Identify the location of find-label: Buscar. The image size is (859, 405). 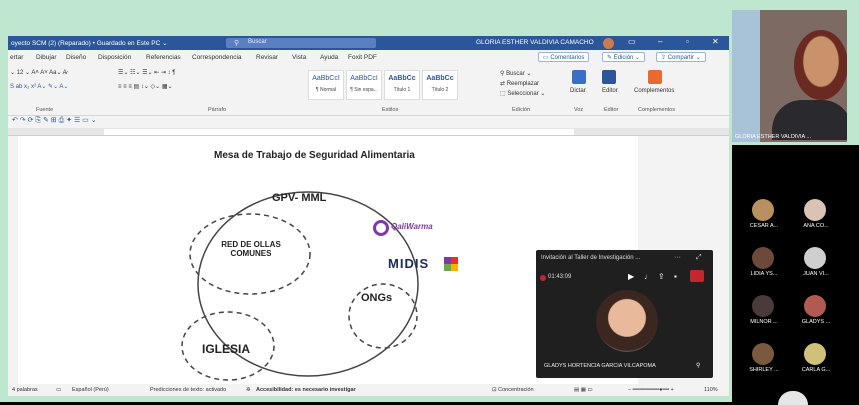
(515, 74).